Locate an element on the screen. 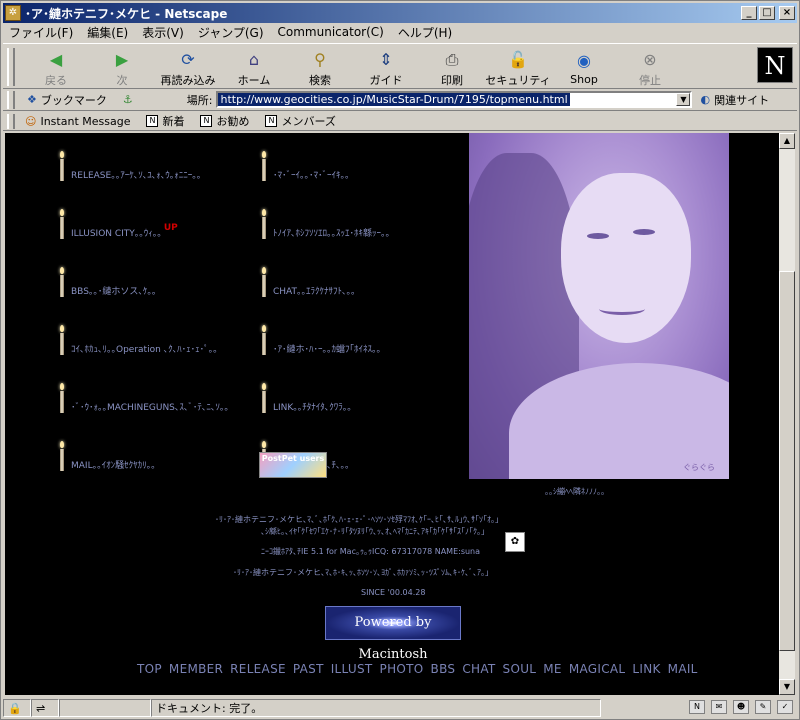  scroll-thumb is located at coordinates (787, 461).